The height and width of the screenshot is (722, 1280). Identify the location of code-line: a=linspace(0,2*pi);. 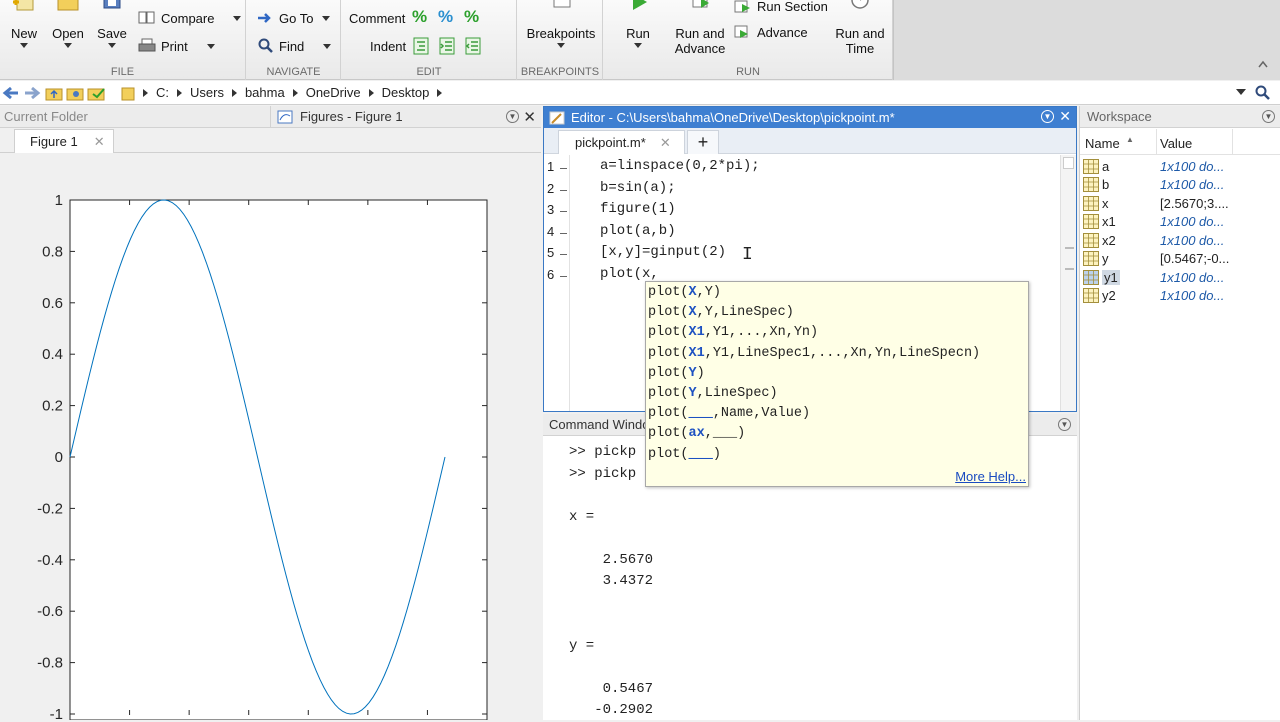
(680, 166).